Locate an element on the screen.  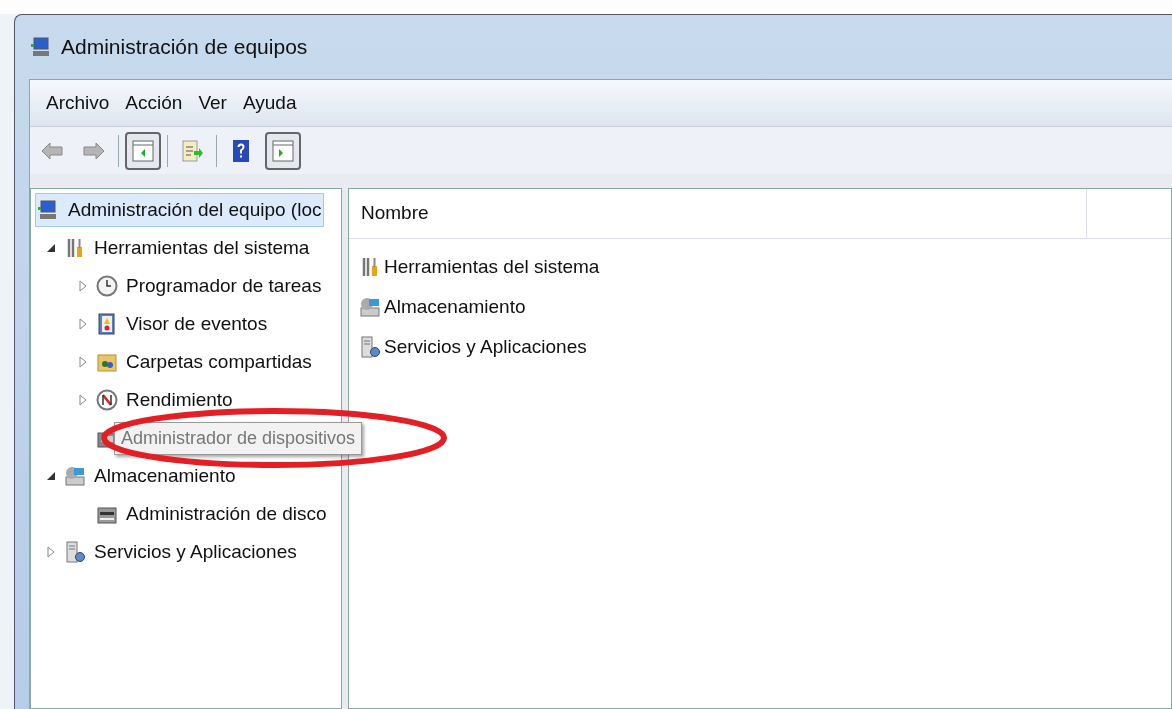
pane-left-button is located at coordinates (143, 150).